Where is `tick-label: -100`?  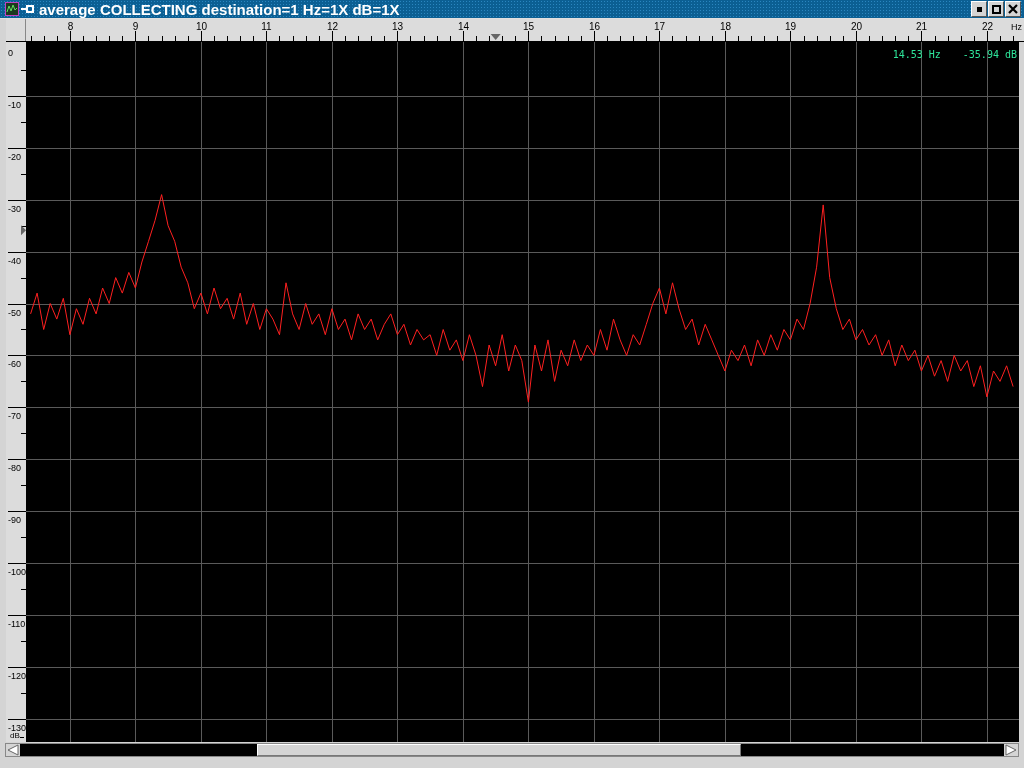
tick-label: -100 is located at coordinates (17, 571).